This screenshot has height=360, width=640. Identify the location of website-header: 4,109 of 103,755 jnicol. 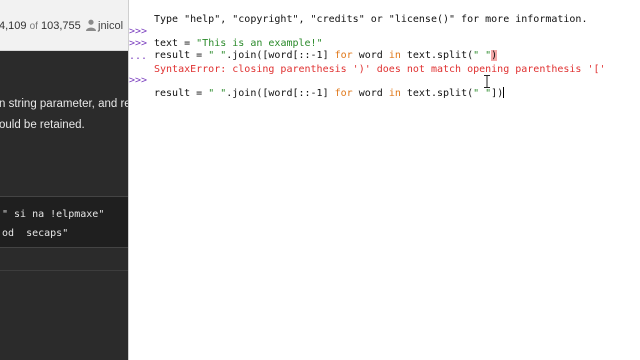
(64, 25).